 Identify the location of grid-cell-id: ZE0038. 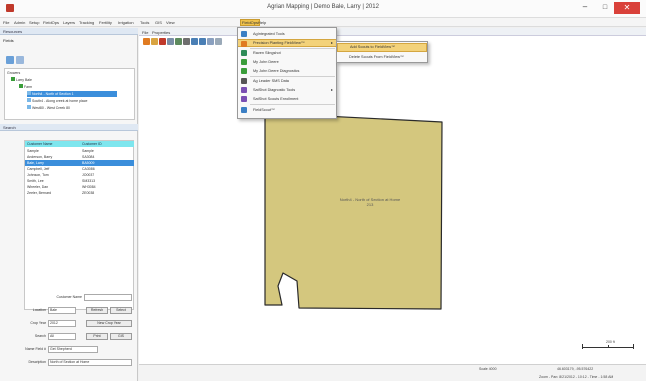
(107, 193).